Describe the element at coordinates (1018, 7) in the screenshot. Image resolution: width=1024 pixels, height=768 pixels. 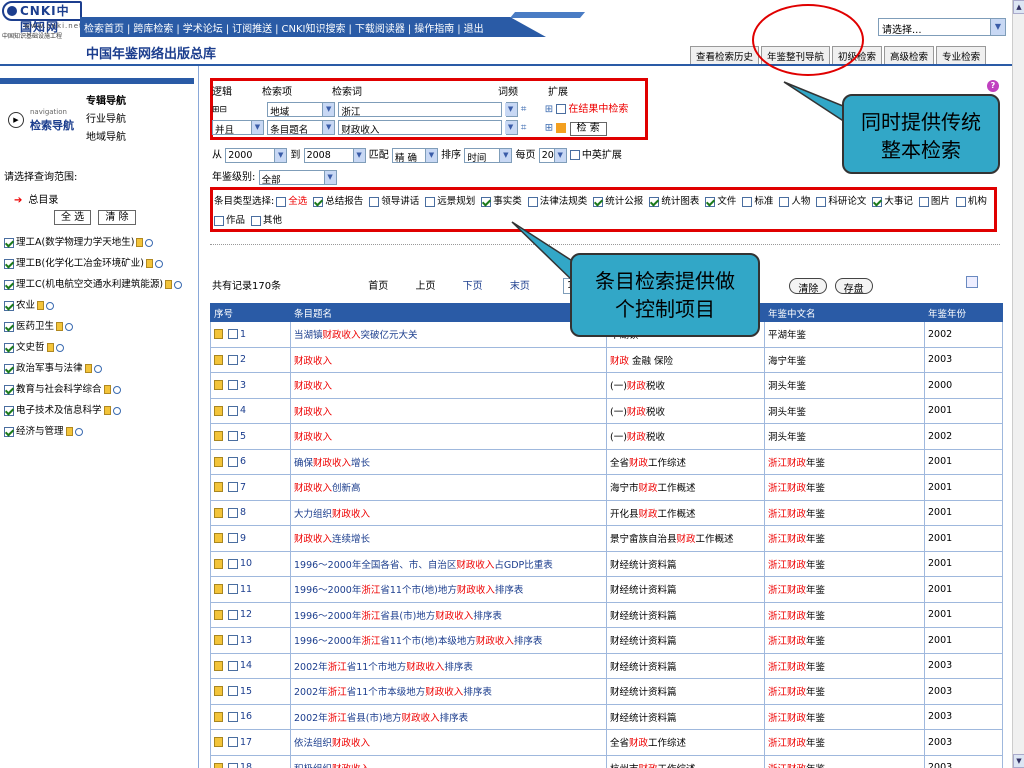
I see `scroll-up-icon: ▲` at that location.